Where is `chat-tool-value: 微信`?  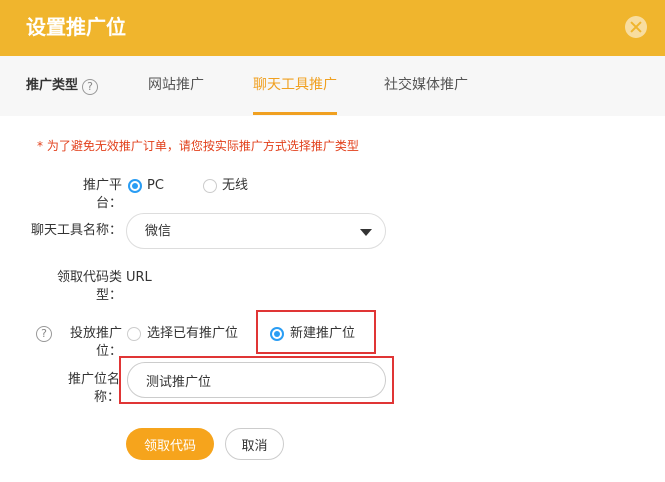 chat-tool-value: 微信 is located at coordinates (158, 231).